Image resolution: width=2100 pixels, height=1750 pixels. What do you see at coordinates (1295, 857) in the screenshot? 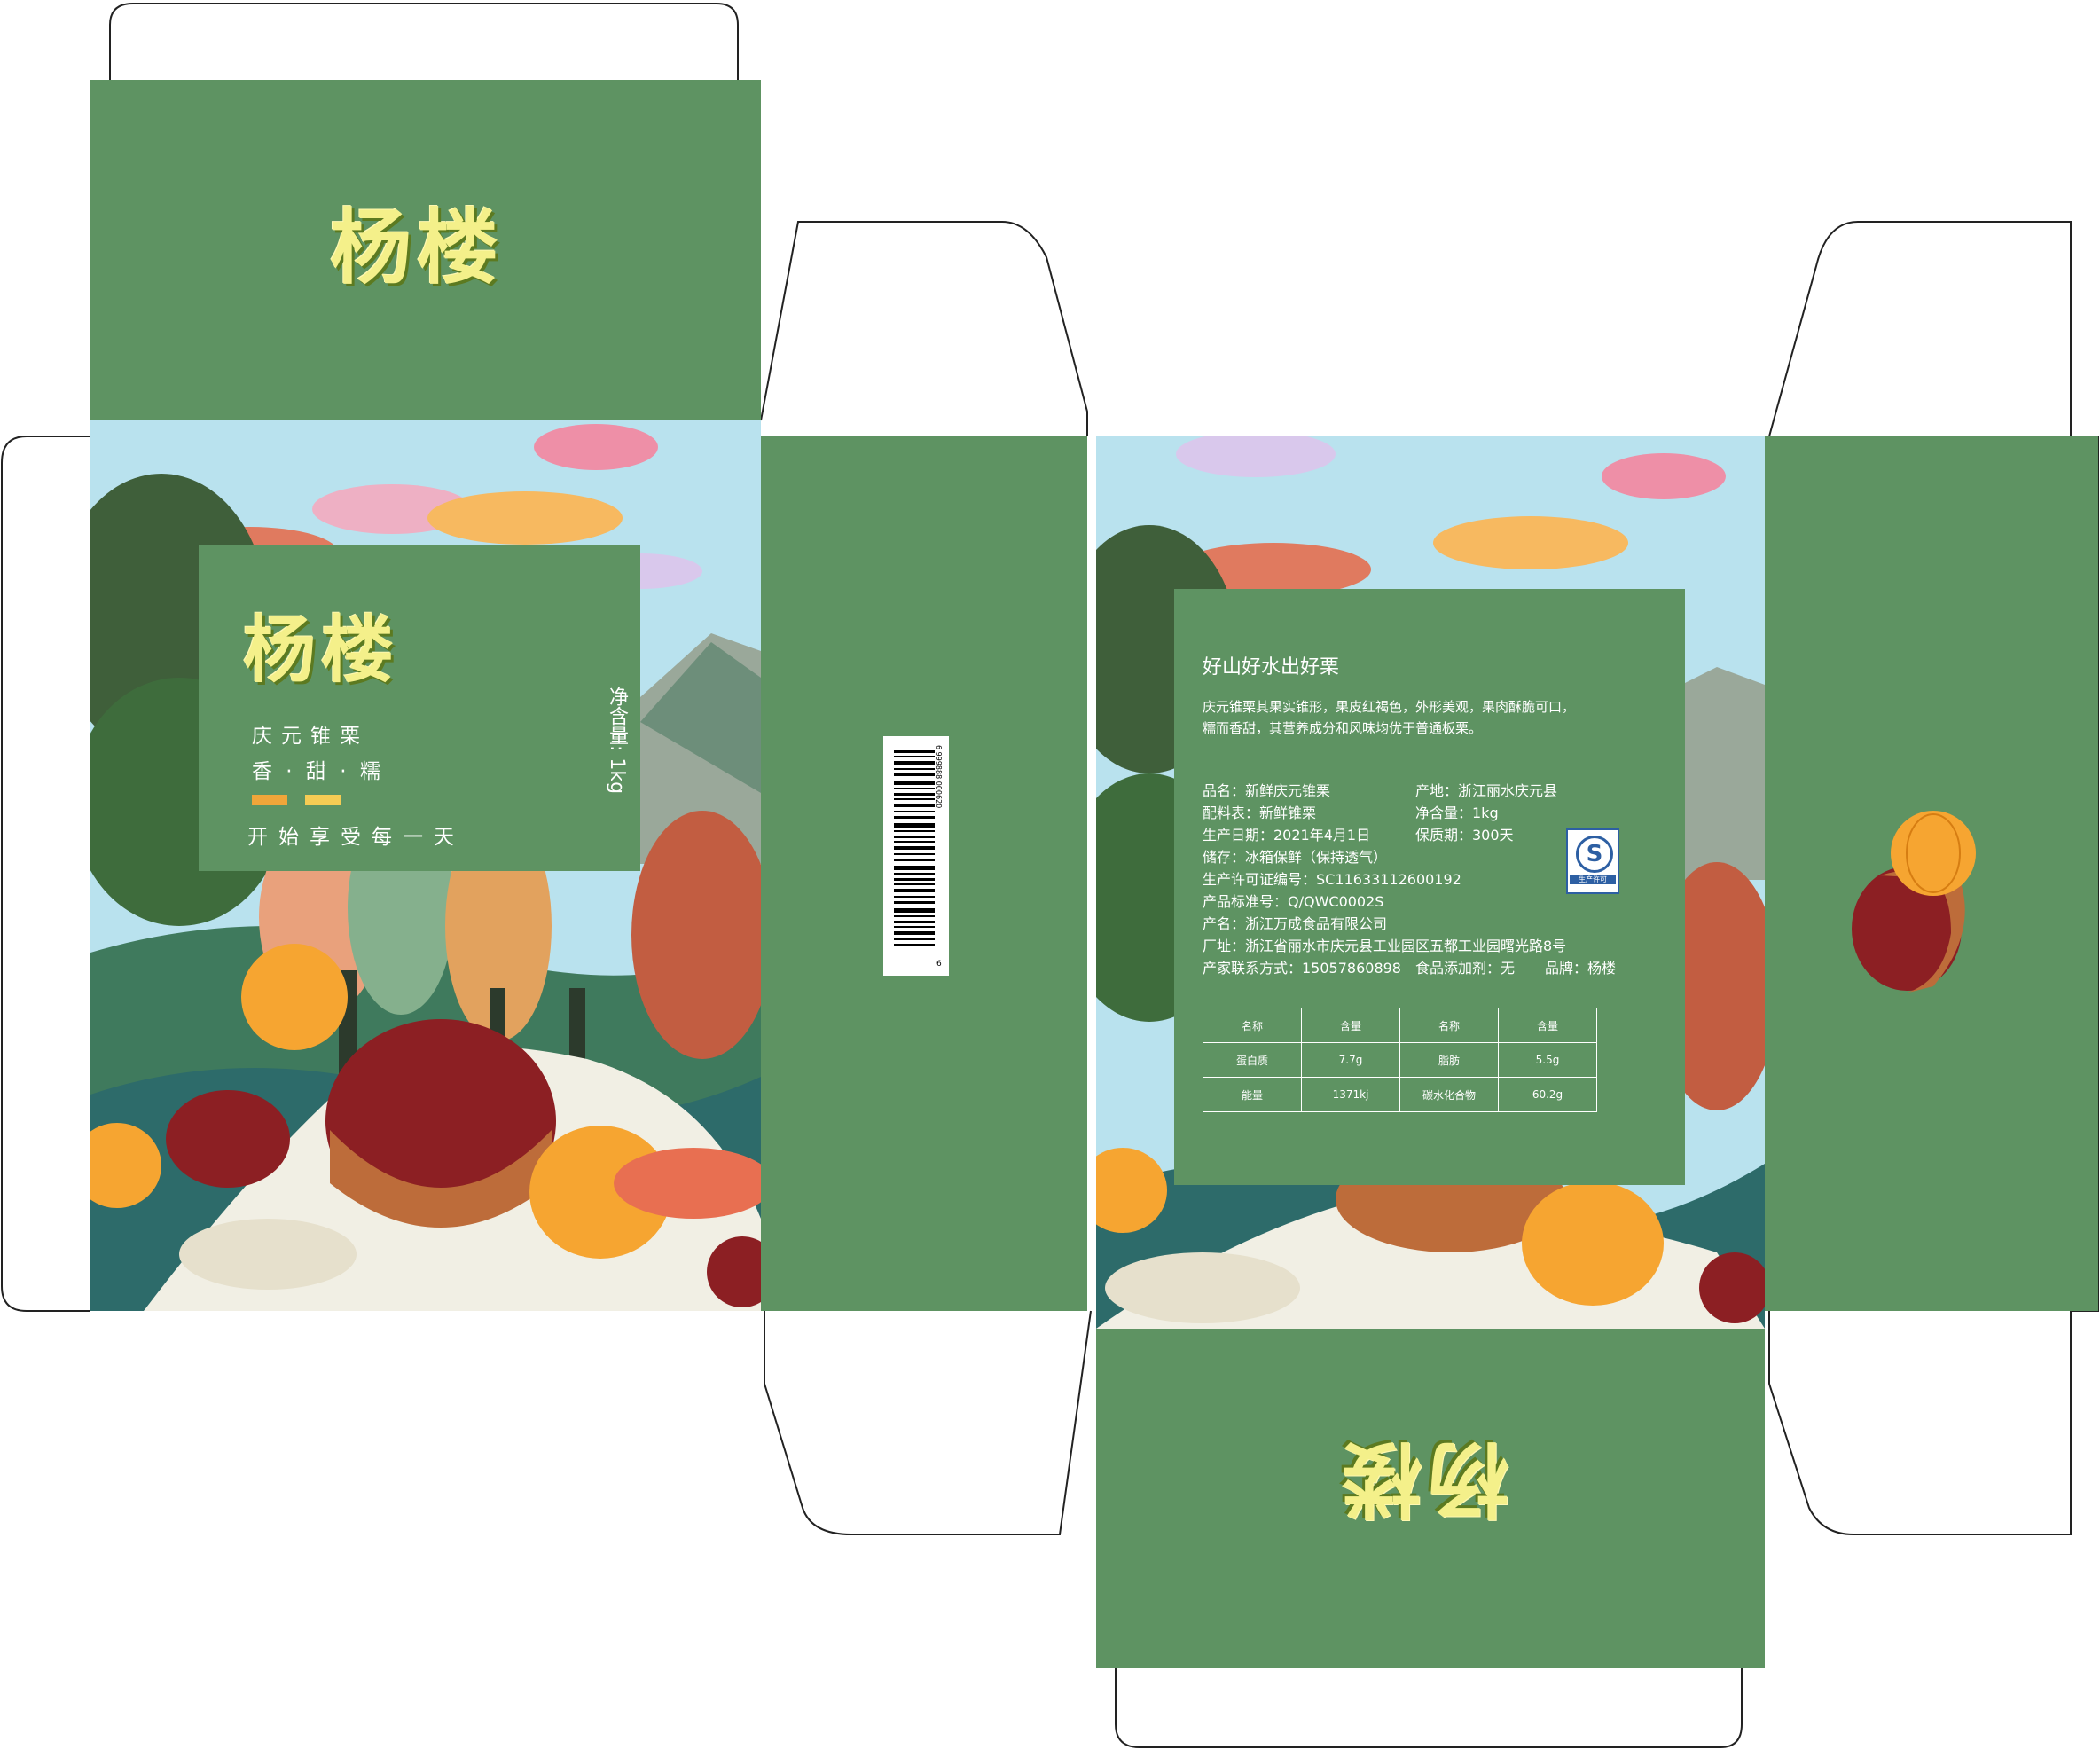
I see `info-storage: 储存：冰箱保鲜（保持透气）` at bounding box center [1295, 857].